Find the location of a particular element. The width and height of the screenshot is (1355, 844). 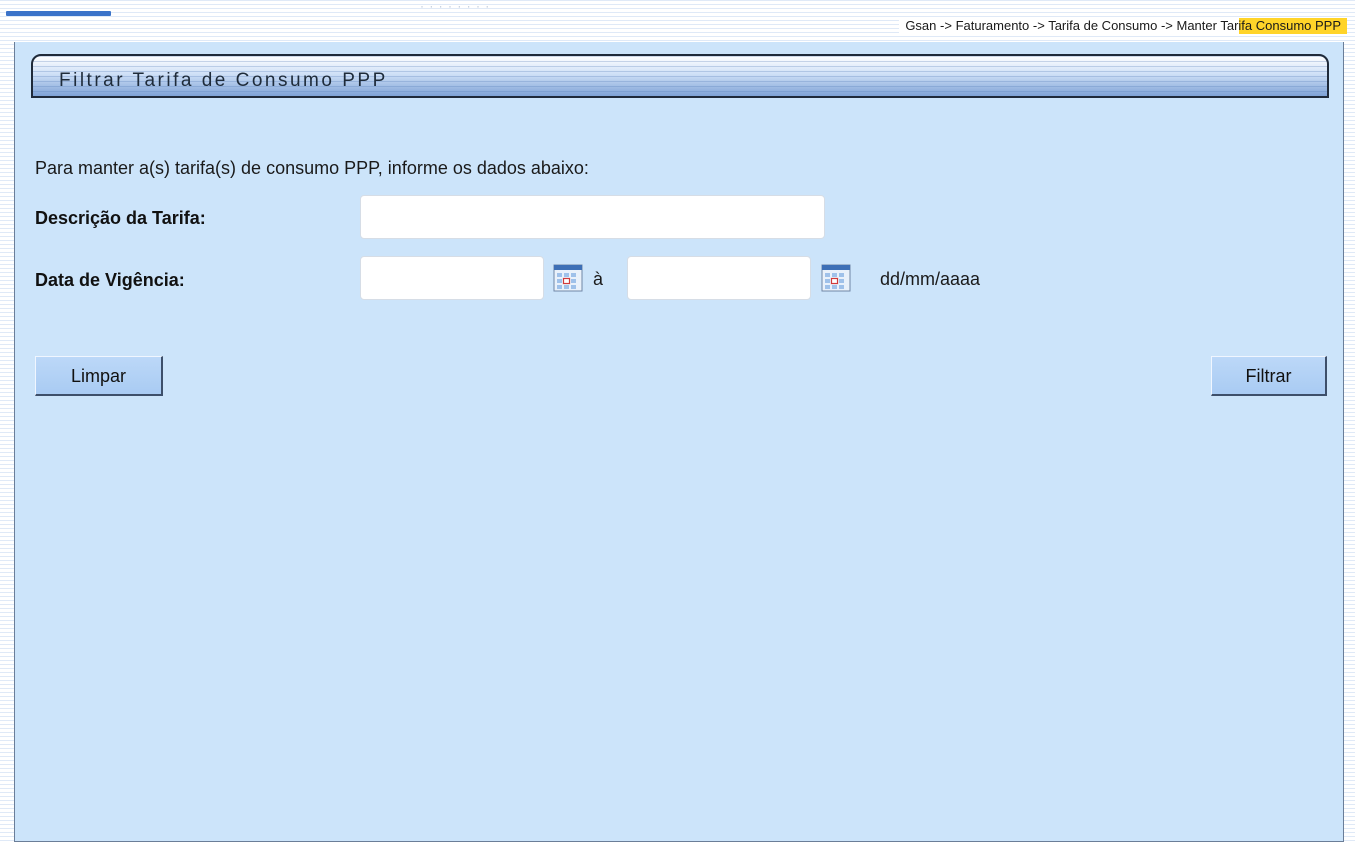

page-title: Filtrar Tarifa de Consumo PPP is located at coordinates (223, 80).